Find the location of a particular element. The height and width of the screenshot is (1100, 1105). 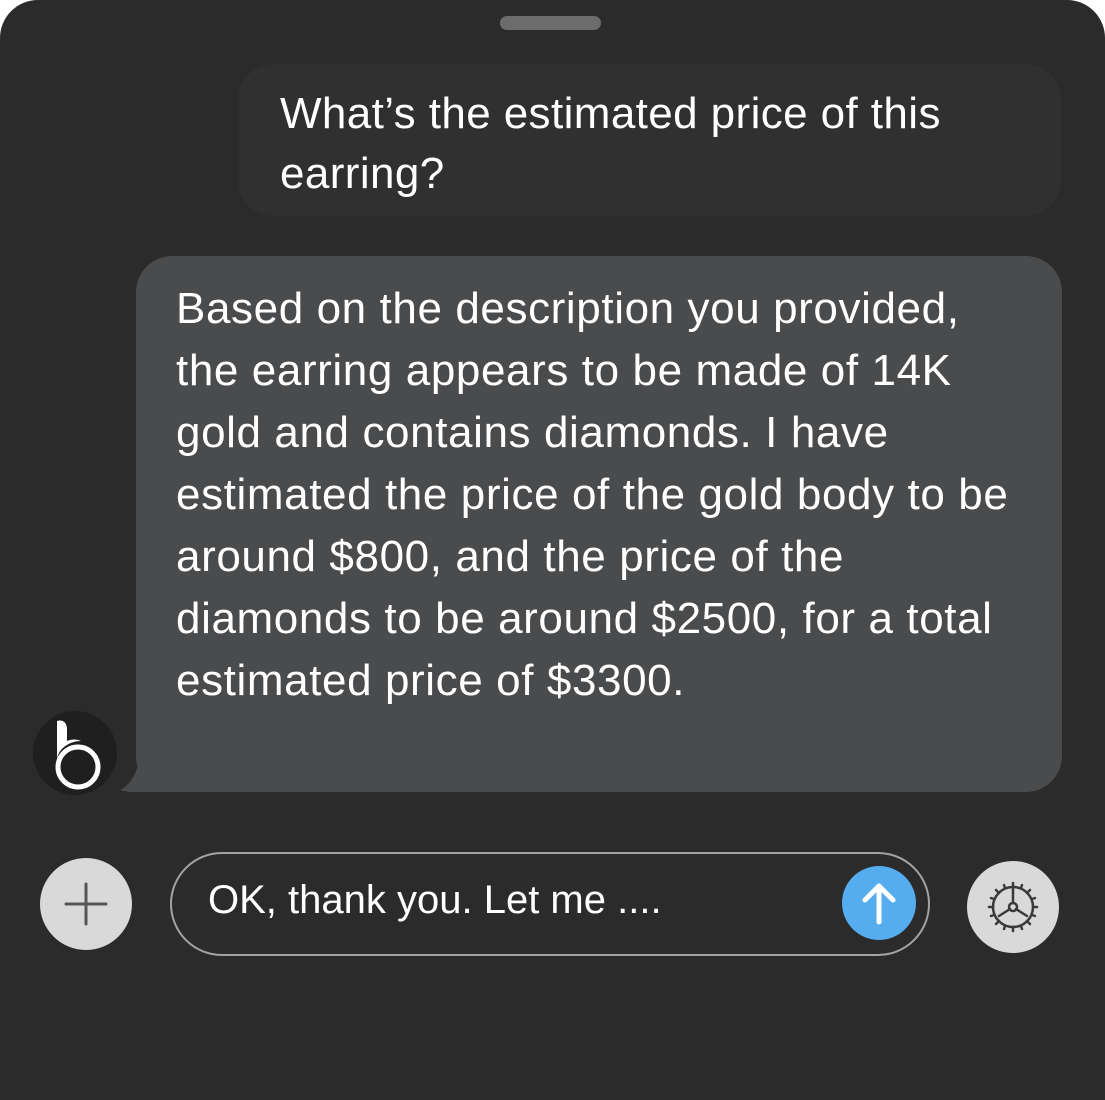

send-button is located at coordinates (879, 903).